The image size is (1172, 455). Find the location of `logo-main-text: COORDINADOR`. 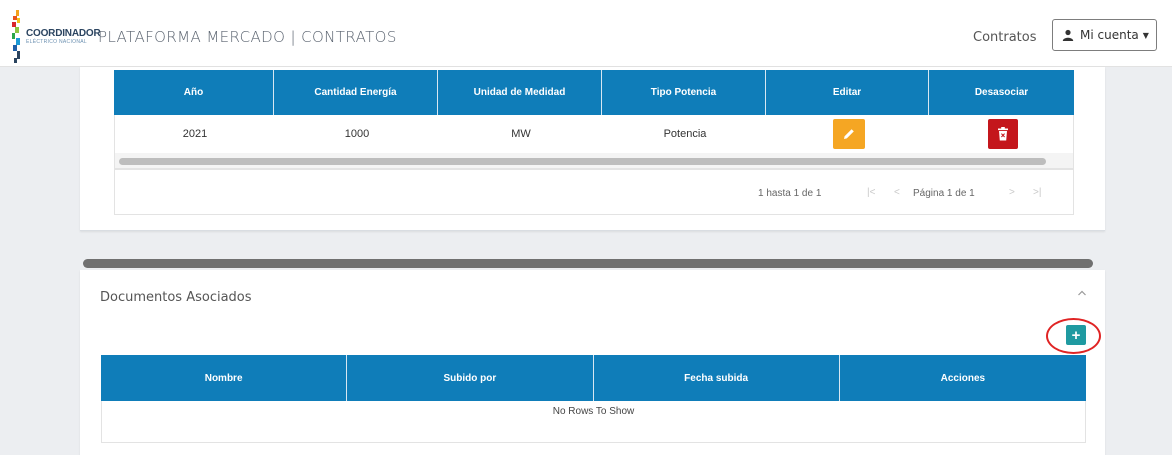

logo-main-text: COORDINADOR is located at coordinates (63, 33).